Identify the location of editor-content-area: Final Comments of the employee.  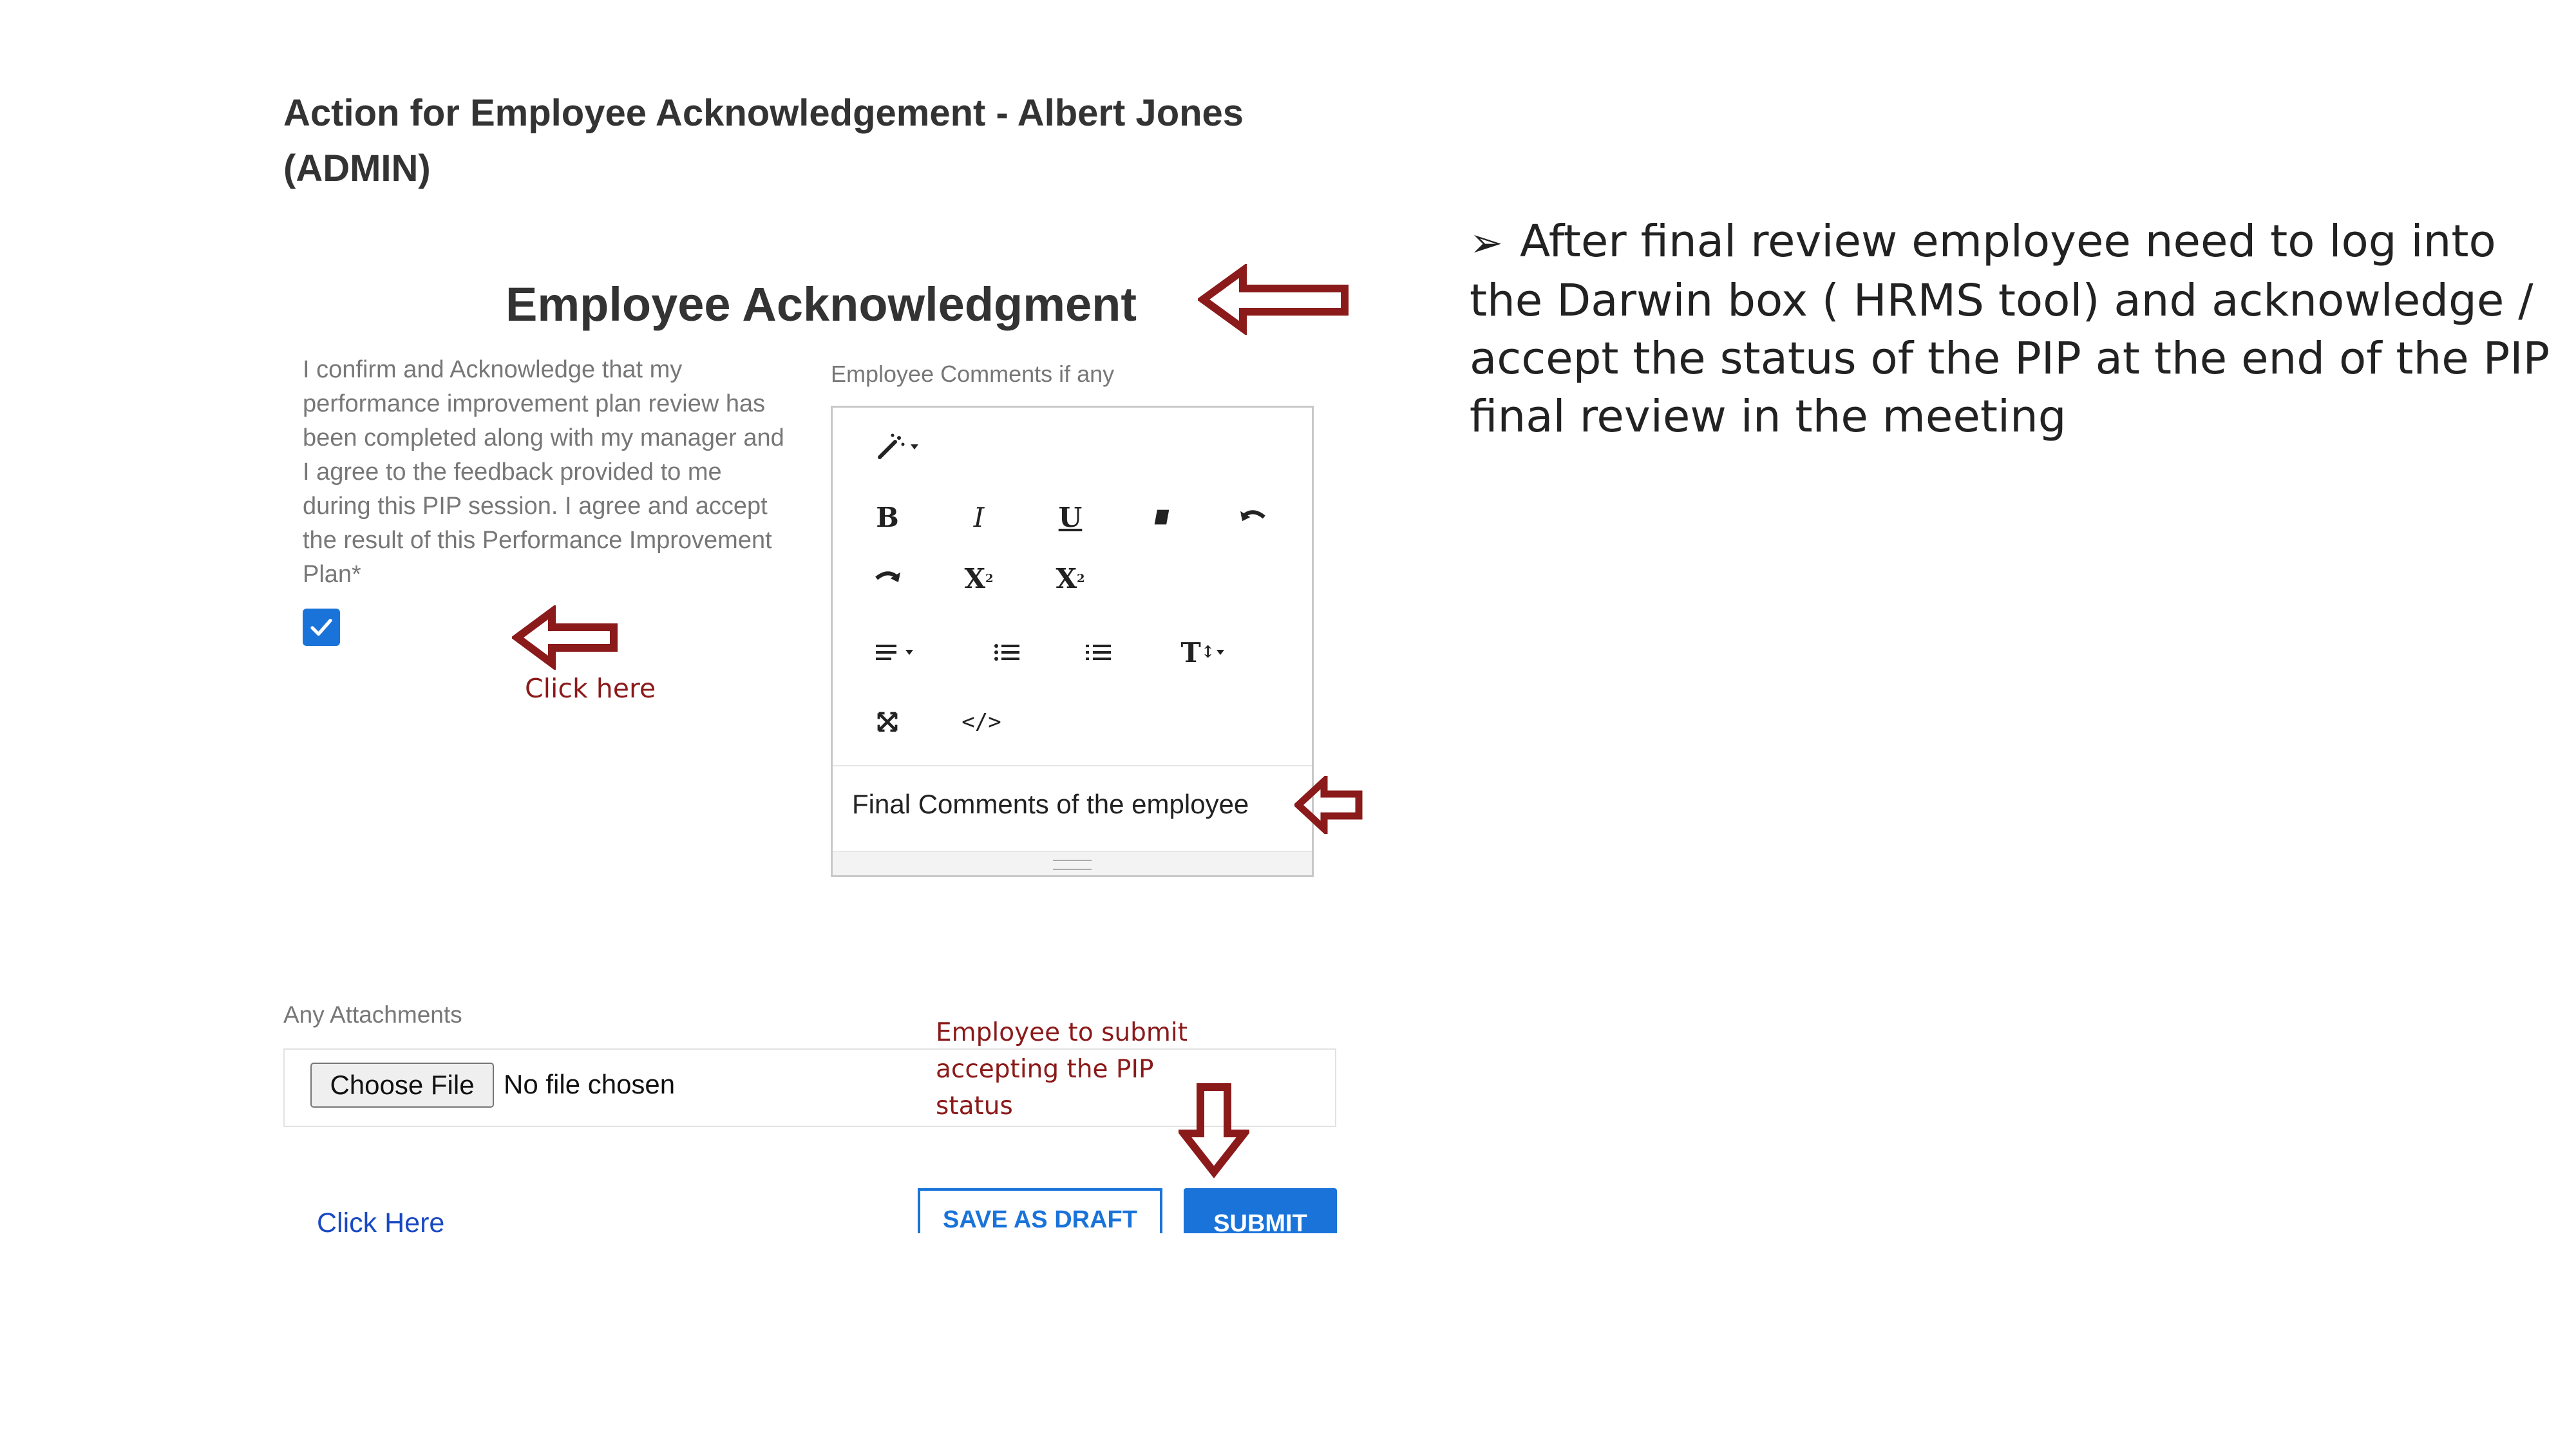
(1072, 808).